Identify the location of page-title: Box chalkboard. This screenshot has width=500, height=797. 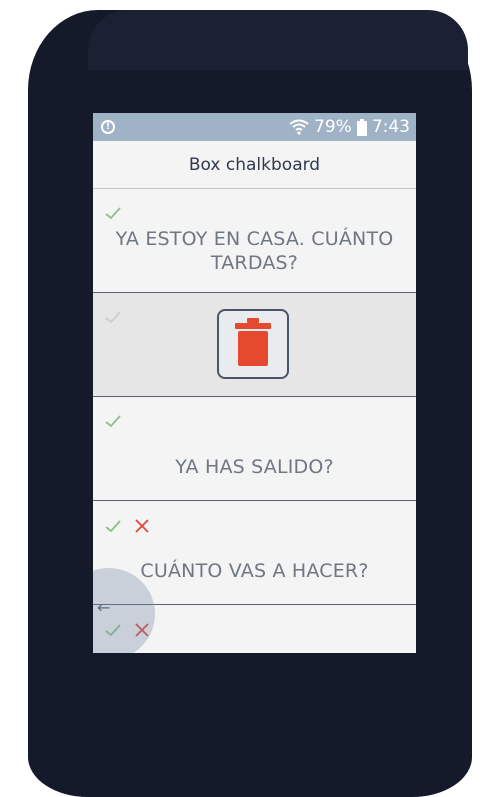
(254, 165).